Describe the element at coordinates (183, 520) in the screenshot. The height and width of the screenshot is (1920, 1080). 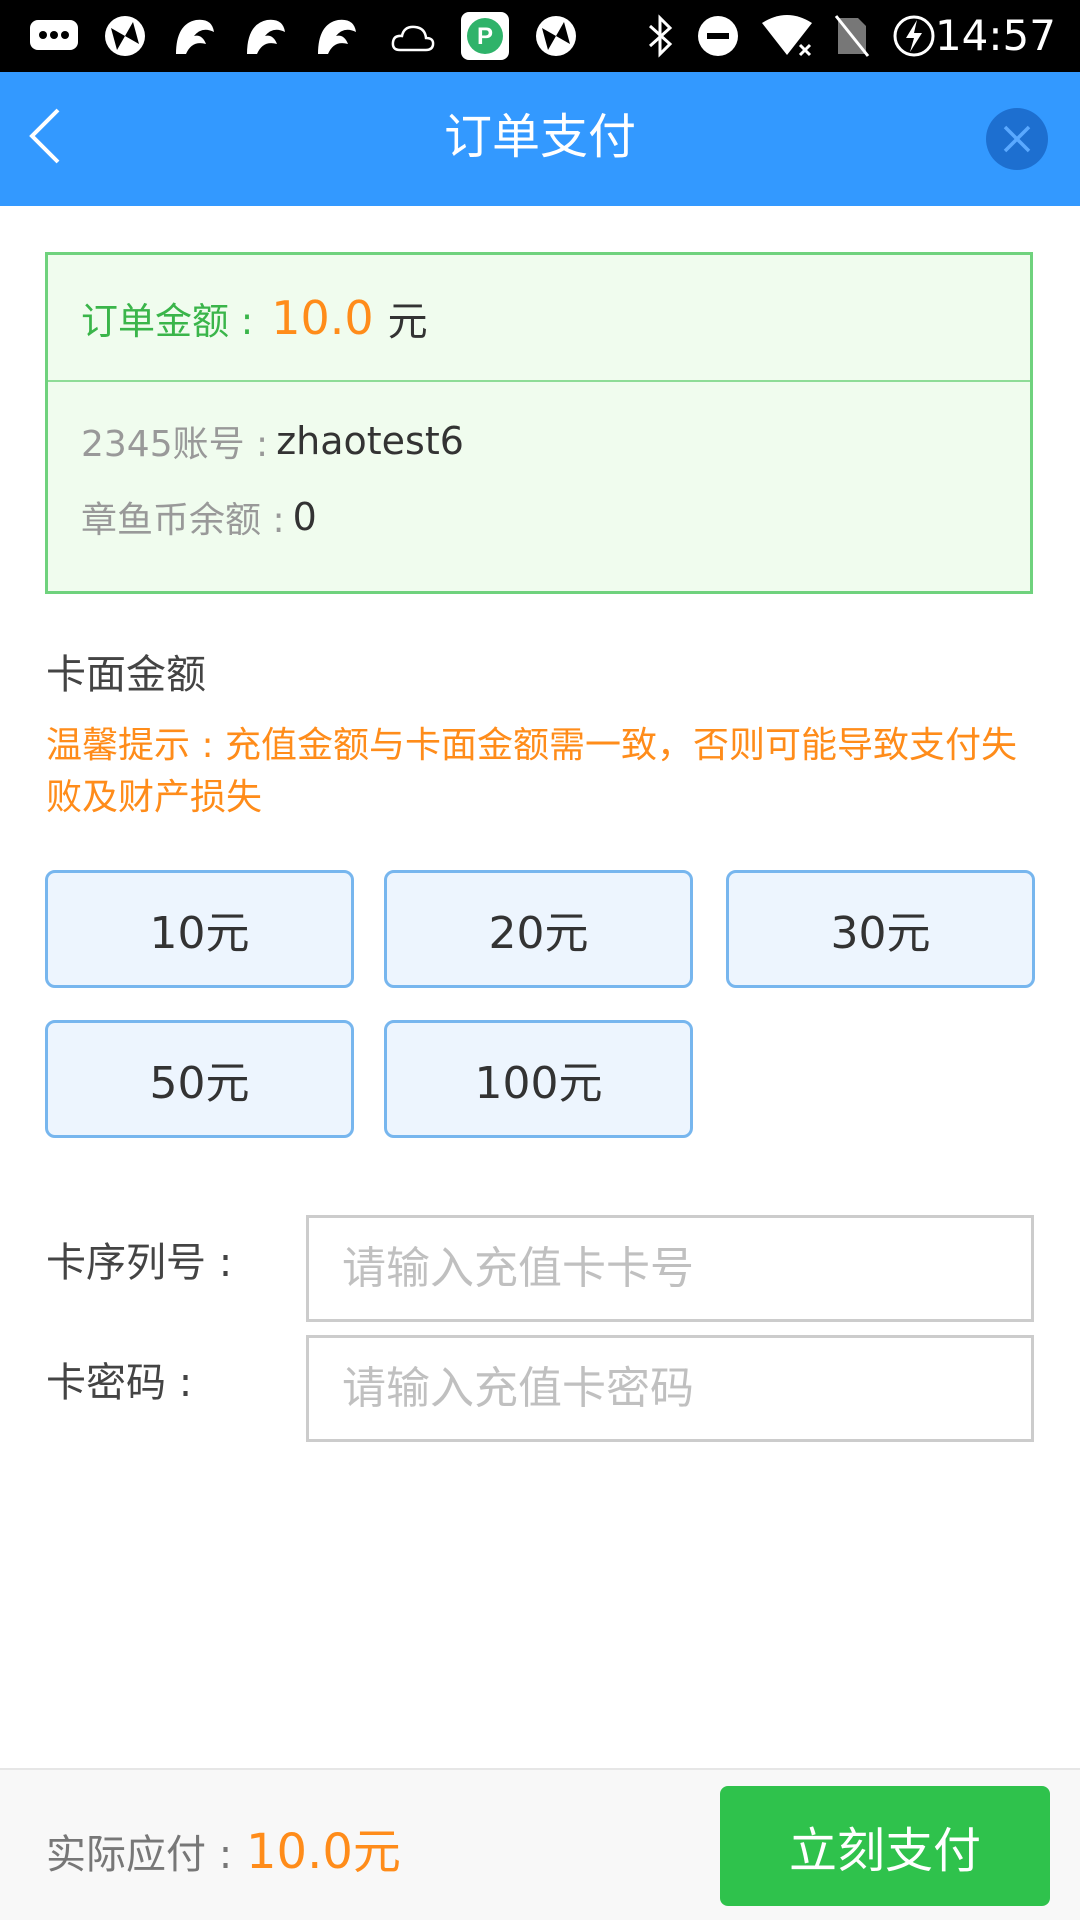
I see `balance-label: 章鱼币余额 :` at that location.